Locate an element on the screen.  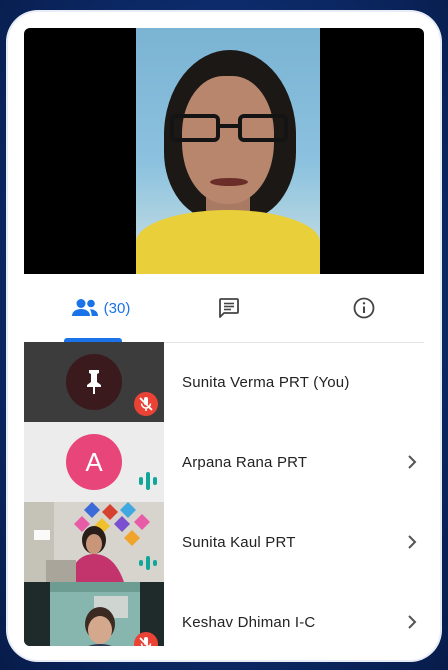
participant-row: A Arpana Rana PRT is located at coordinates (224, 462).